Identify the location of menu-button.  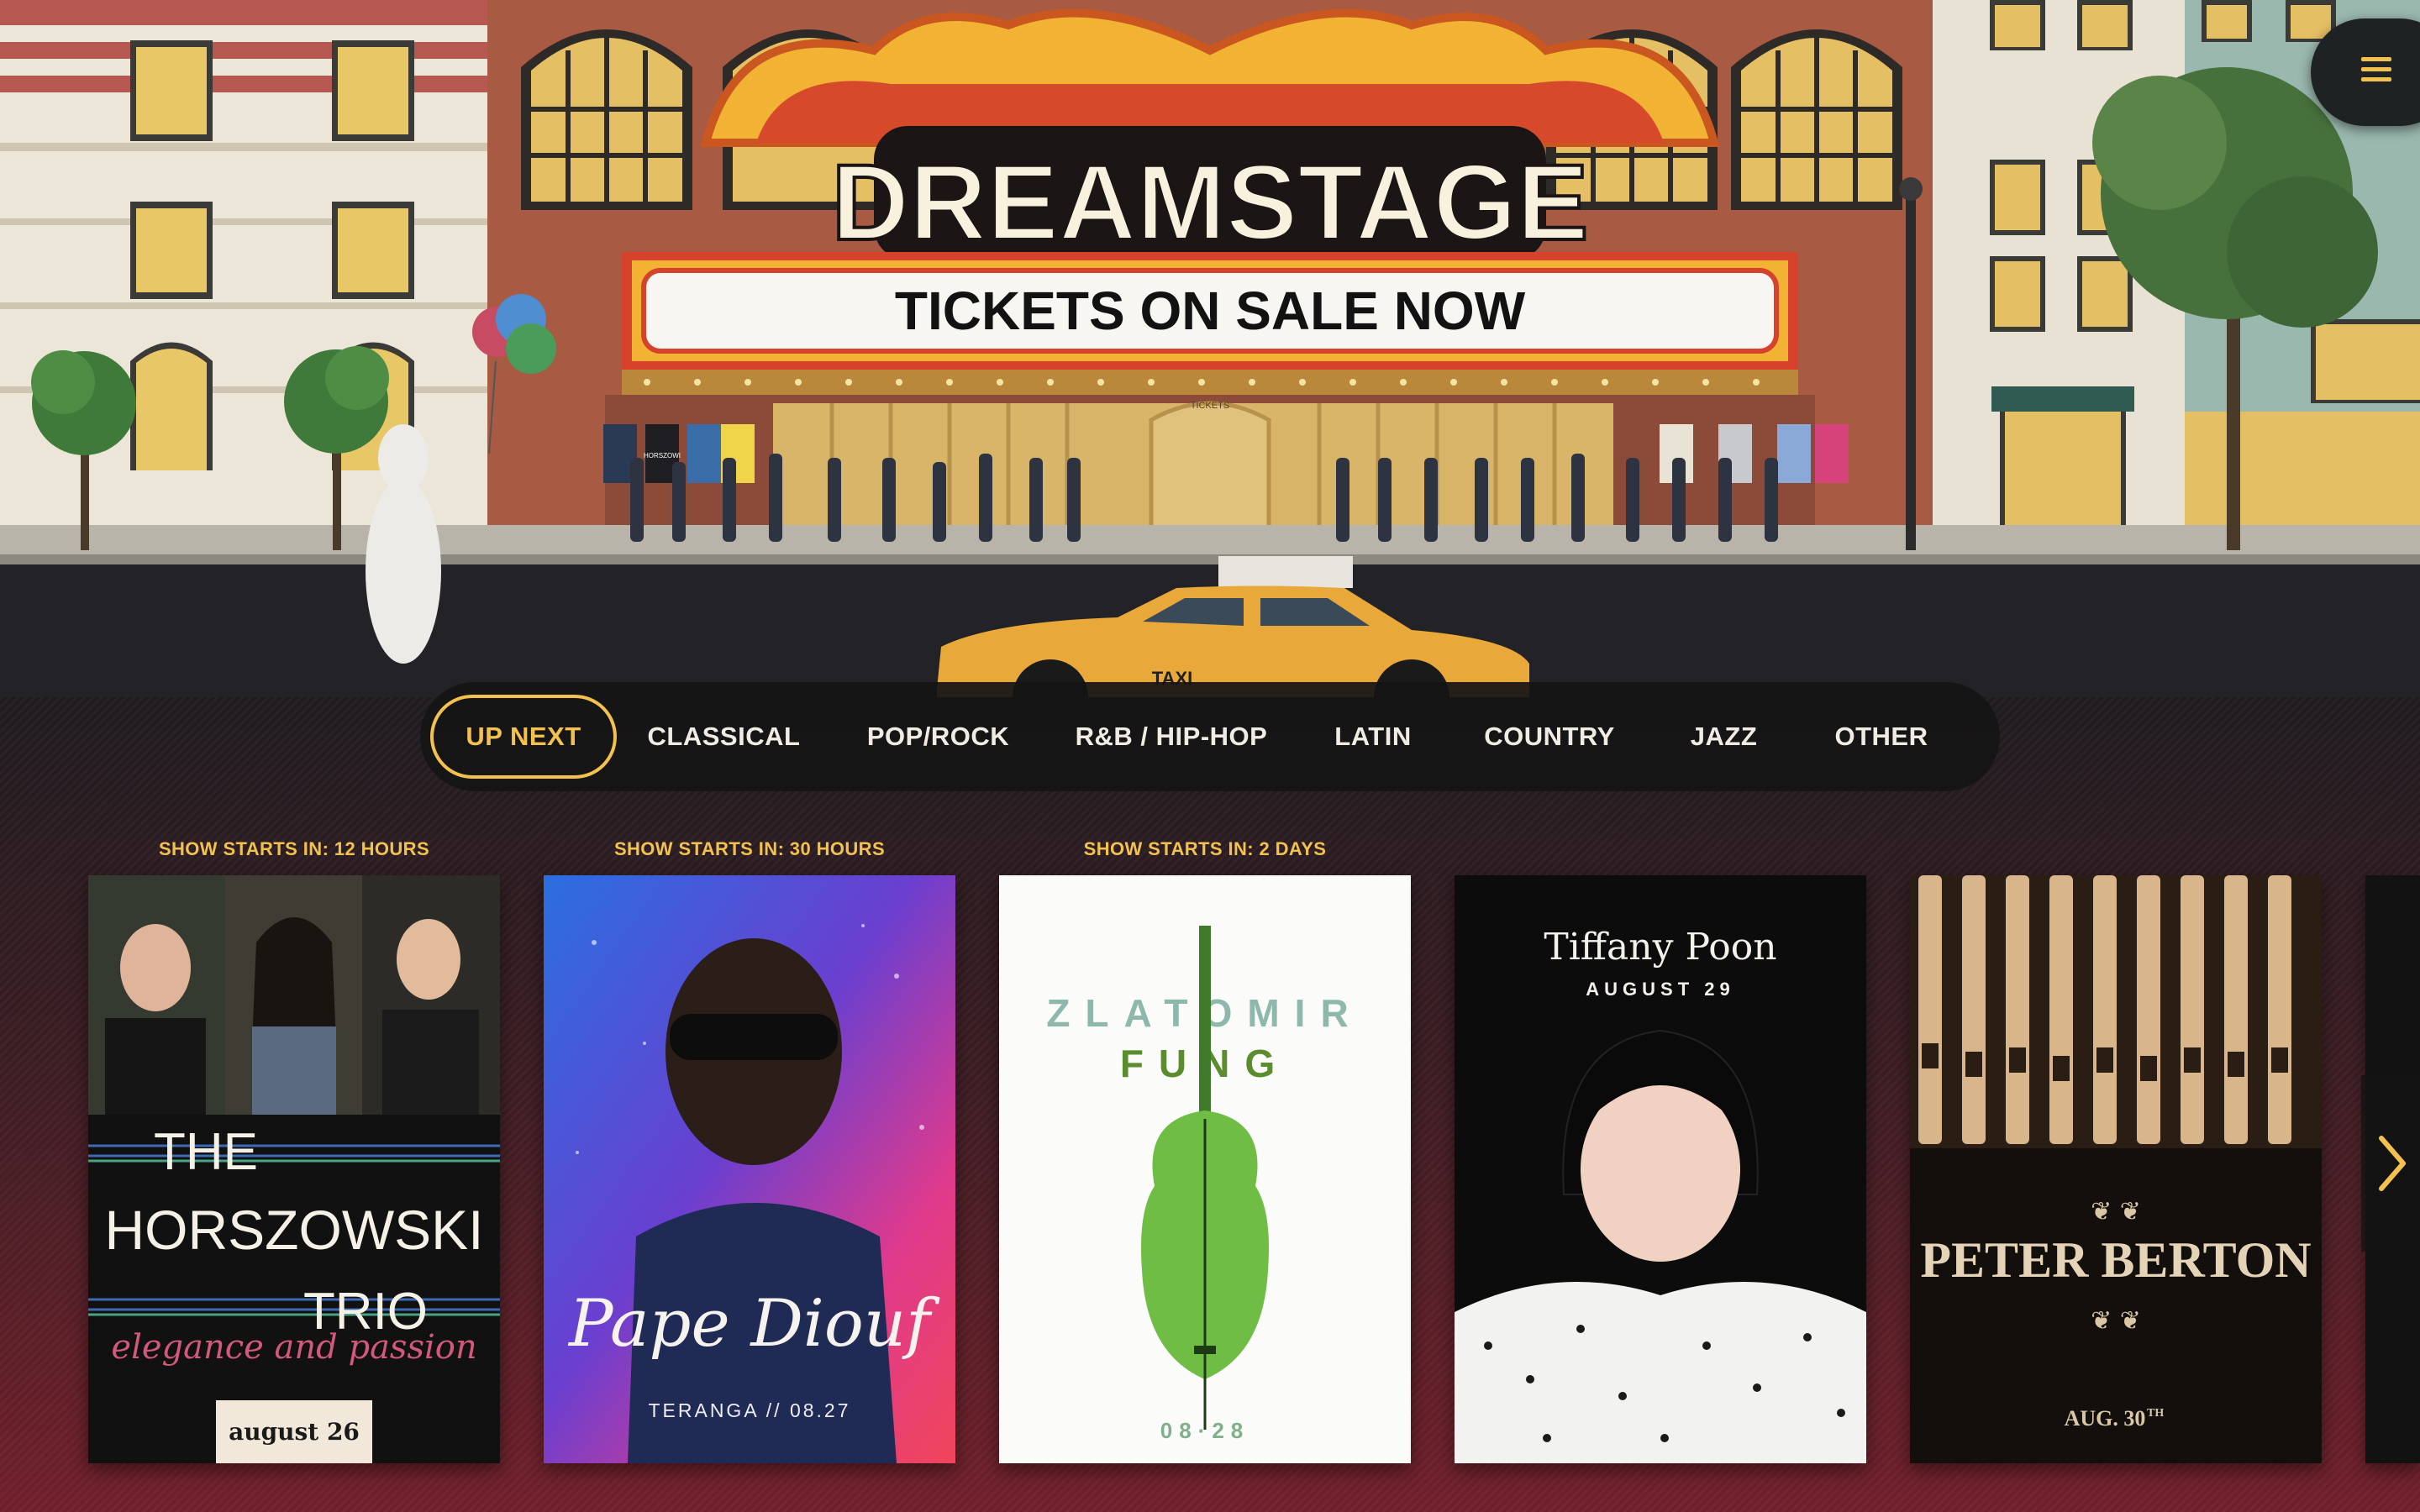
(2365, 72).